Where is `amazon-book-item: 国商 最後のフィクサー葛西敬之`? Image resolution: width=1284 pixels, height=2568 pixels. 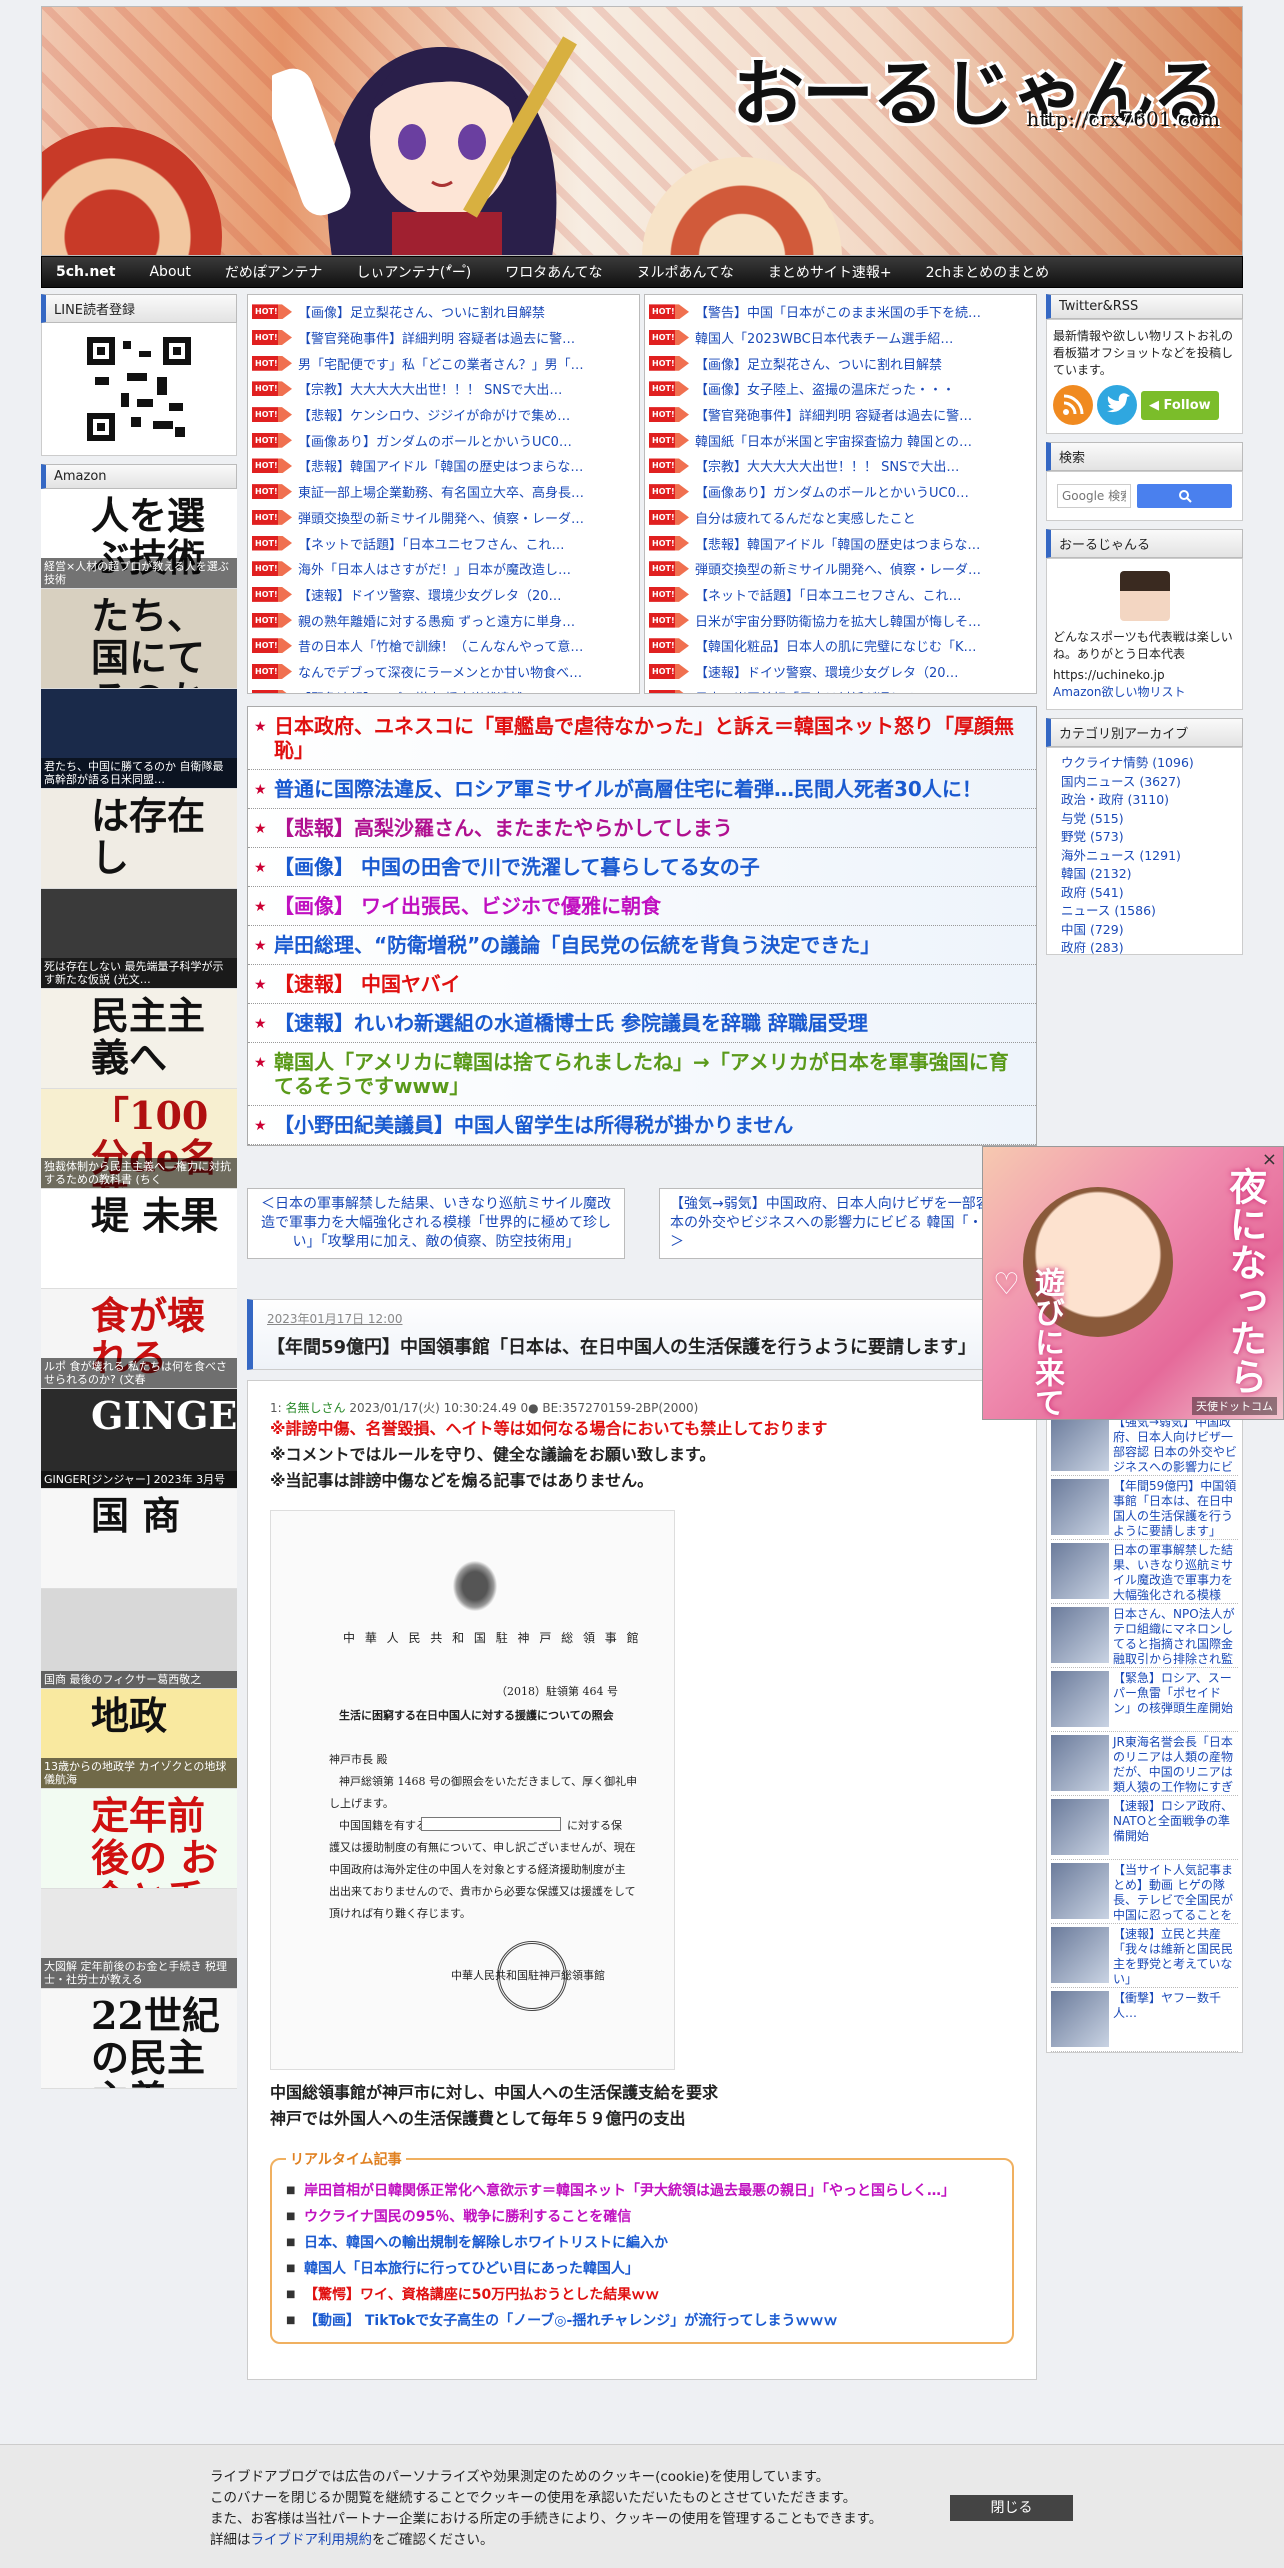 amazon-book-item: 国商 最後のフィクサー葛西敬之 is located at coordinates (139, 1639).